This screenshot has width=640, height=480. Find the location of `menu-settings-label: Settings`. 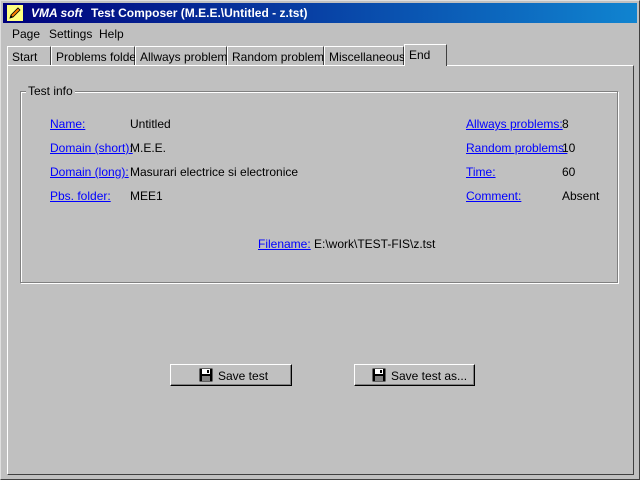

menu-settings-label: Settings is located at coordinates (71, 34).